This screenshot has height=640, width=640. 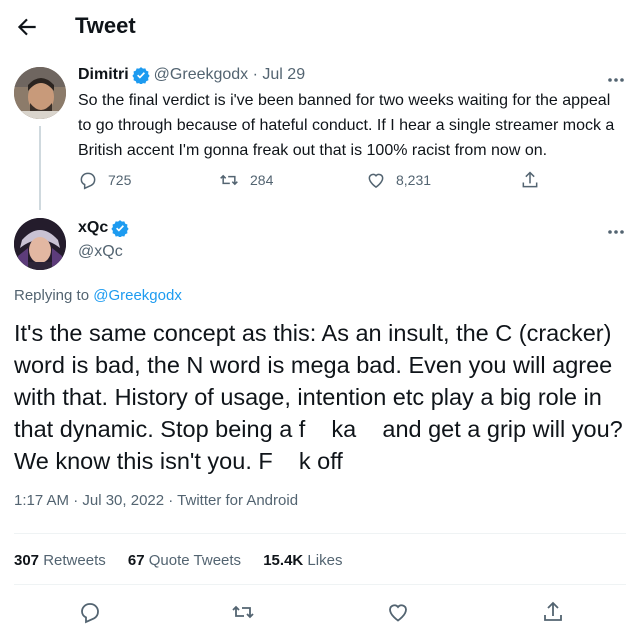 I want to click on like-count: 8,231, so click(x=414, y=180).